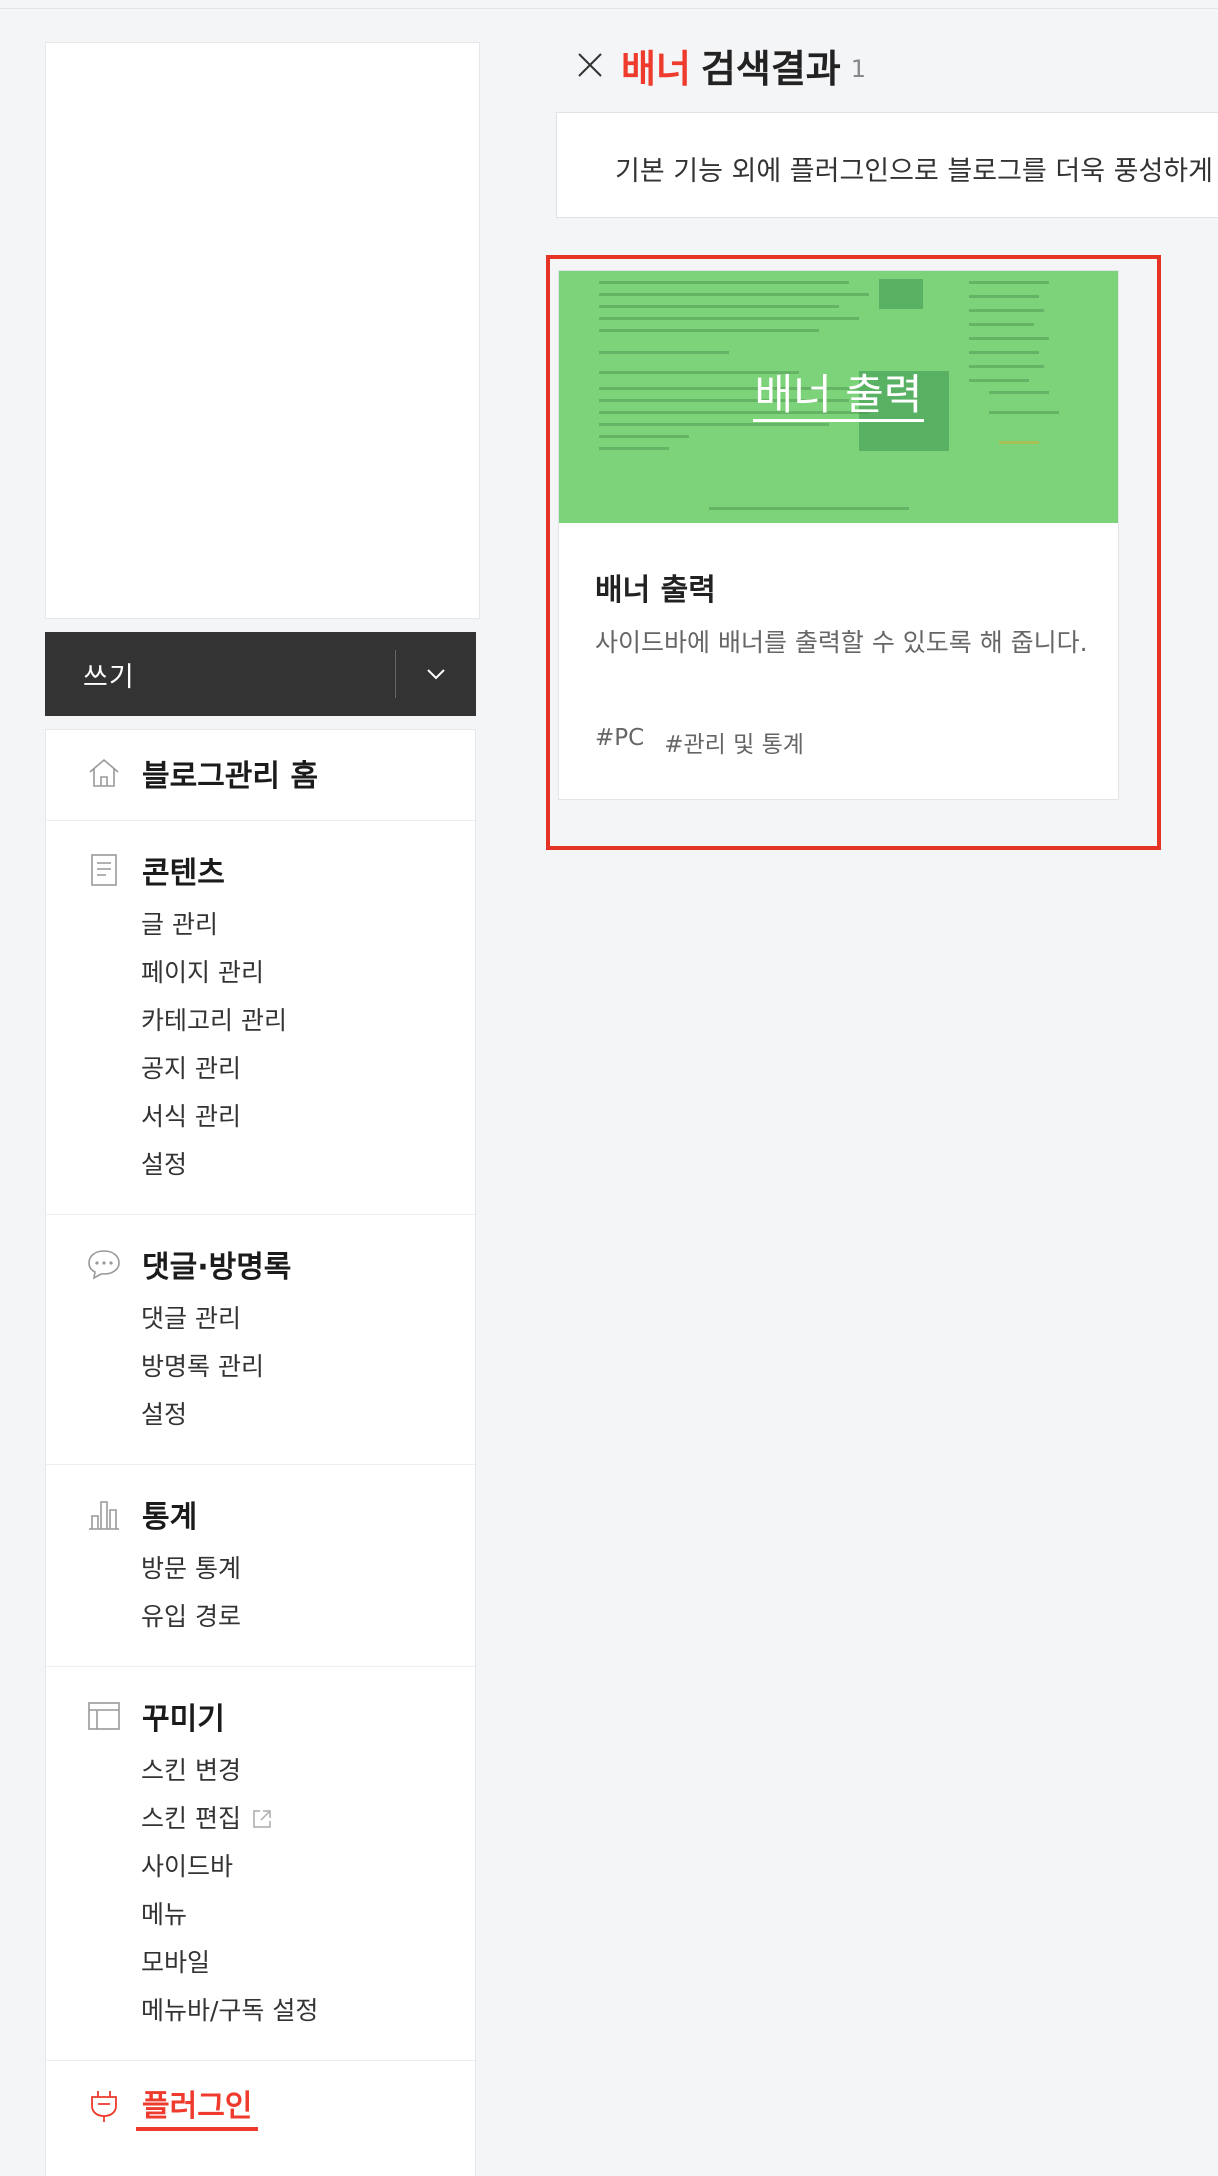  I want to click on nav-contents-label: 콘텐츠, so click(183, 873).